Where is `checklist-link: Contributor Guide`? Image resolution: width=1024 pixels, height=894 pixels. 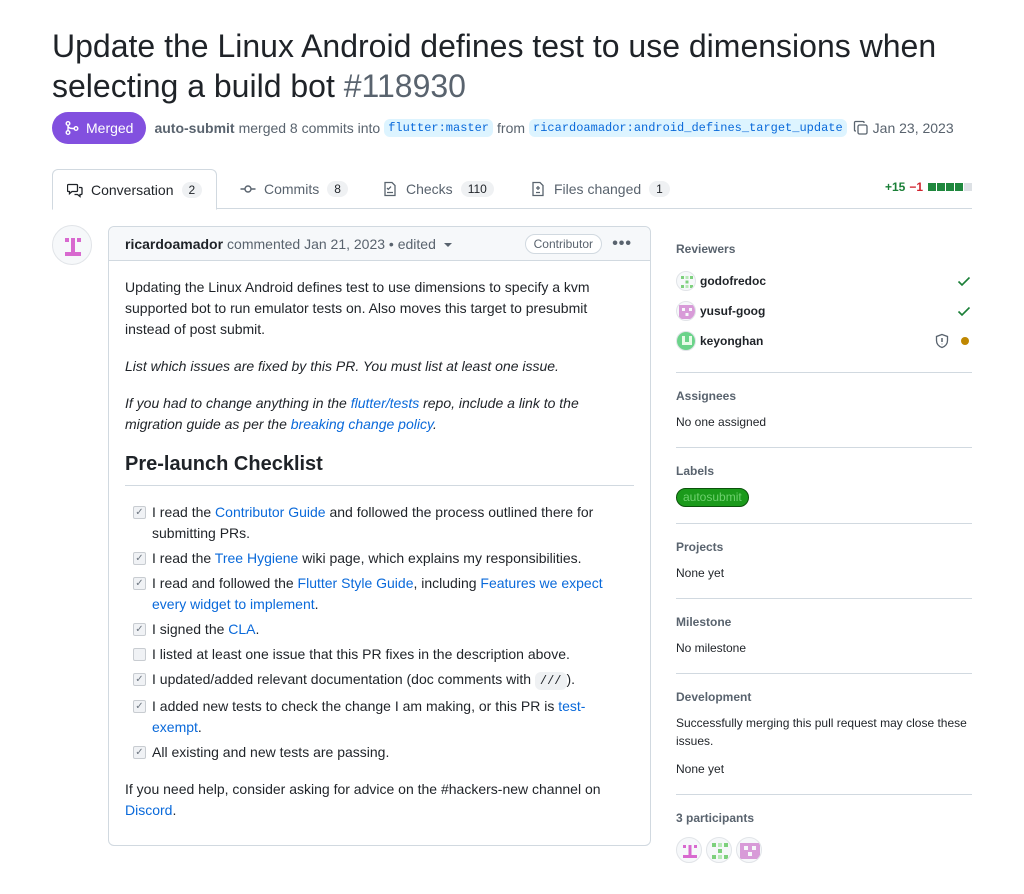 checklist-link: Contributor Guide is located at coordinates (270, 512).